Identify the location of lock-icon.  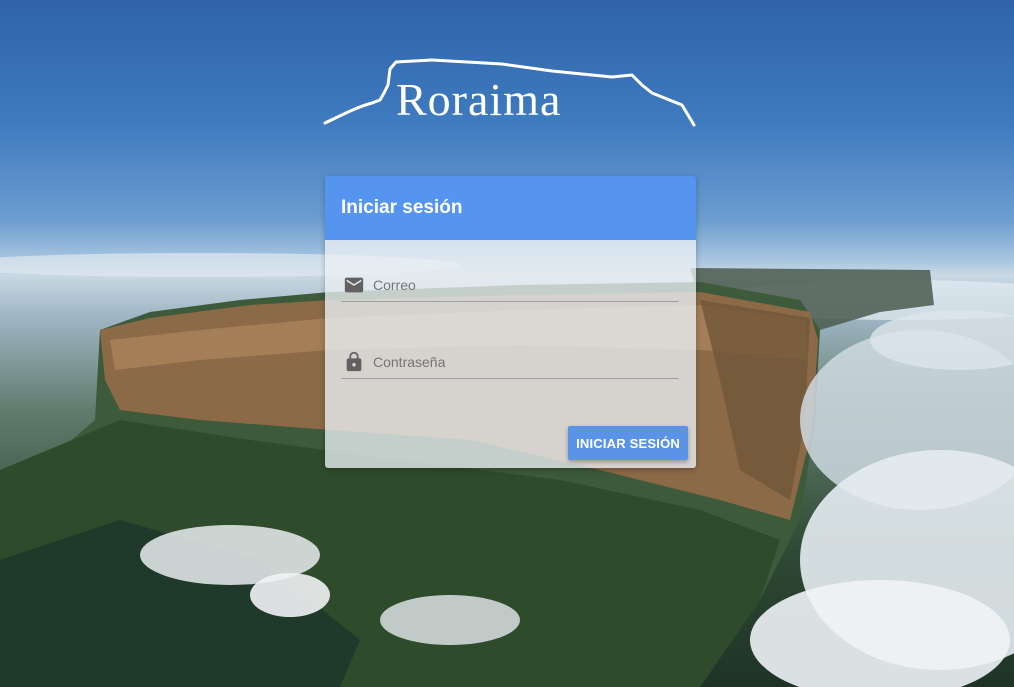
(354, 361).